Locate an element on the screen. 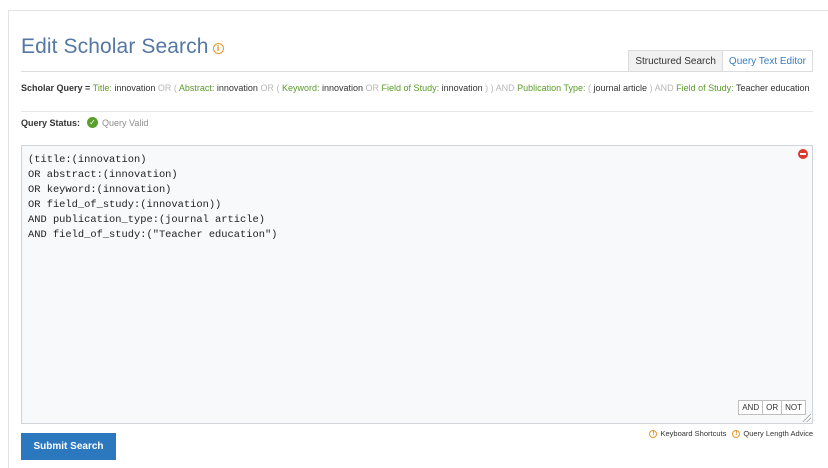 The image size is (828, 468). query-text-line: AND publication_type:(journal article) is located at coordinates (152, 220).